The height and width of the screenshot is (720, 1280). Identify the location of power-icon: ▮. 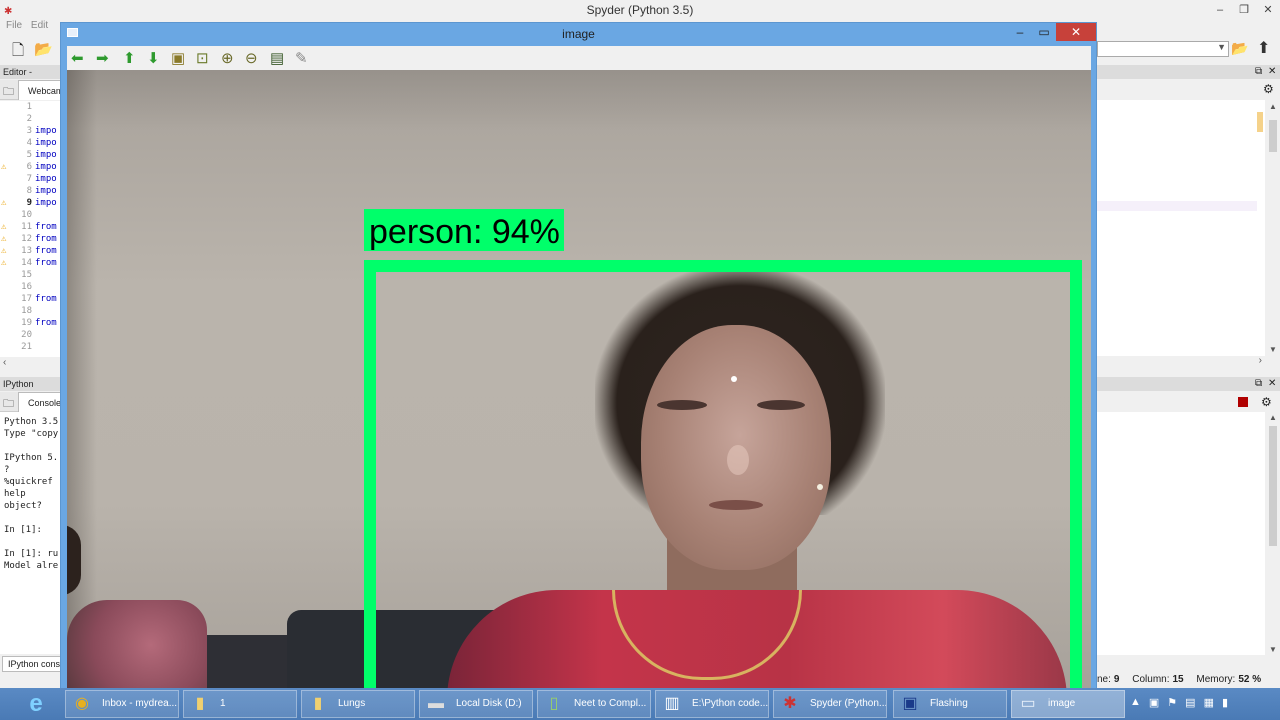
(1225, 704).